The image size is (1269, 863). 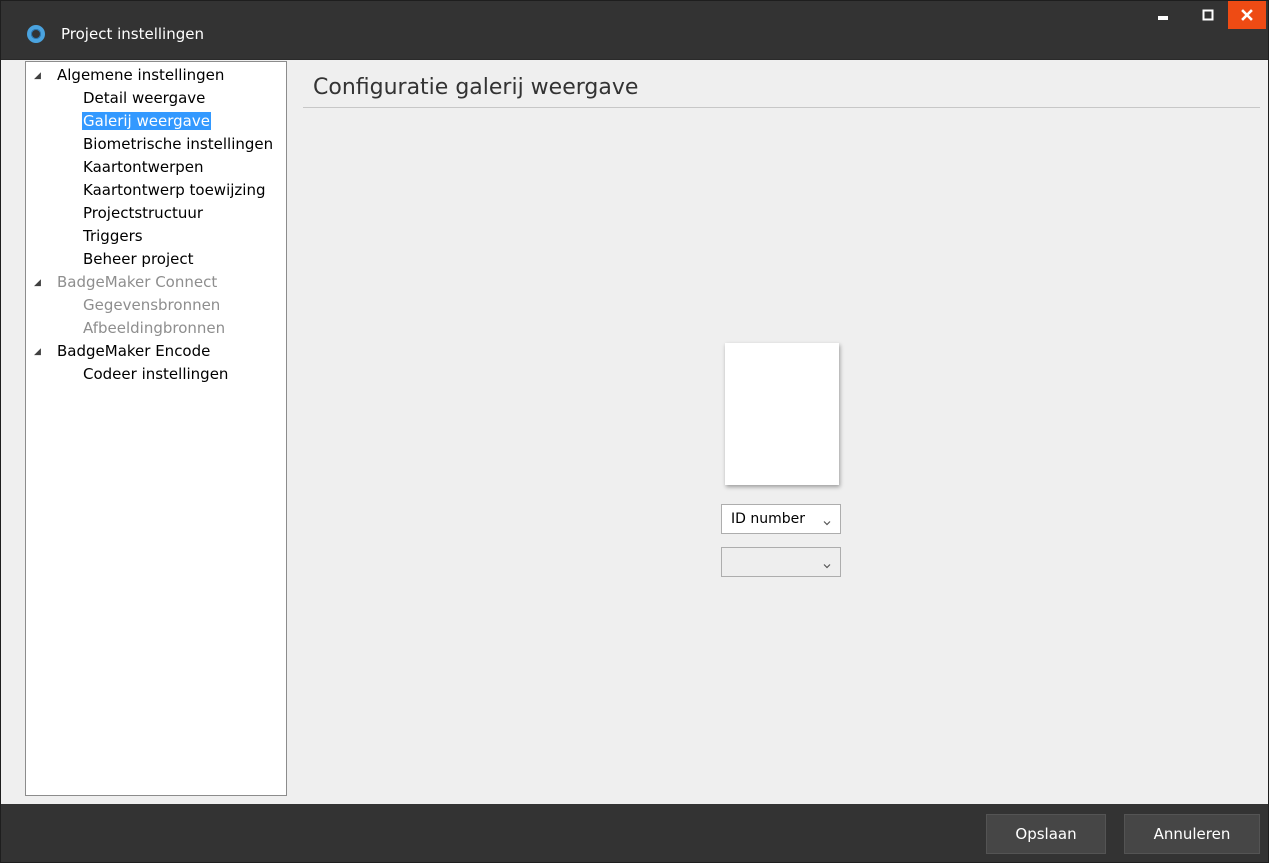 I want to click on close-icon, so click(x=1247, y=15).